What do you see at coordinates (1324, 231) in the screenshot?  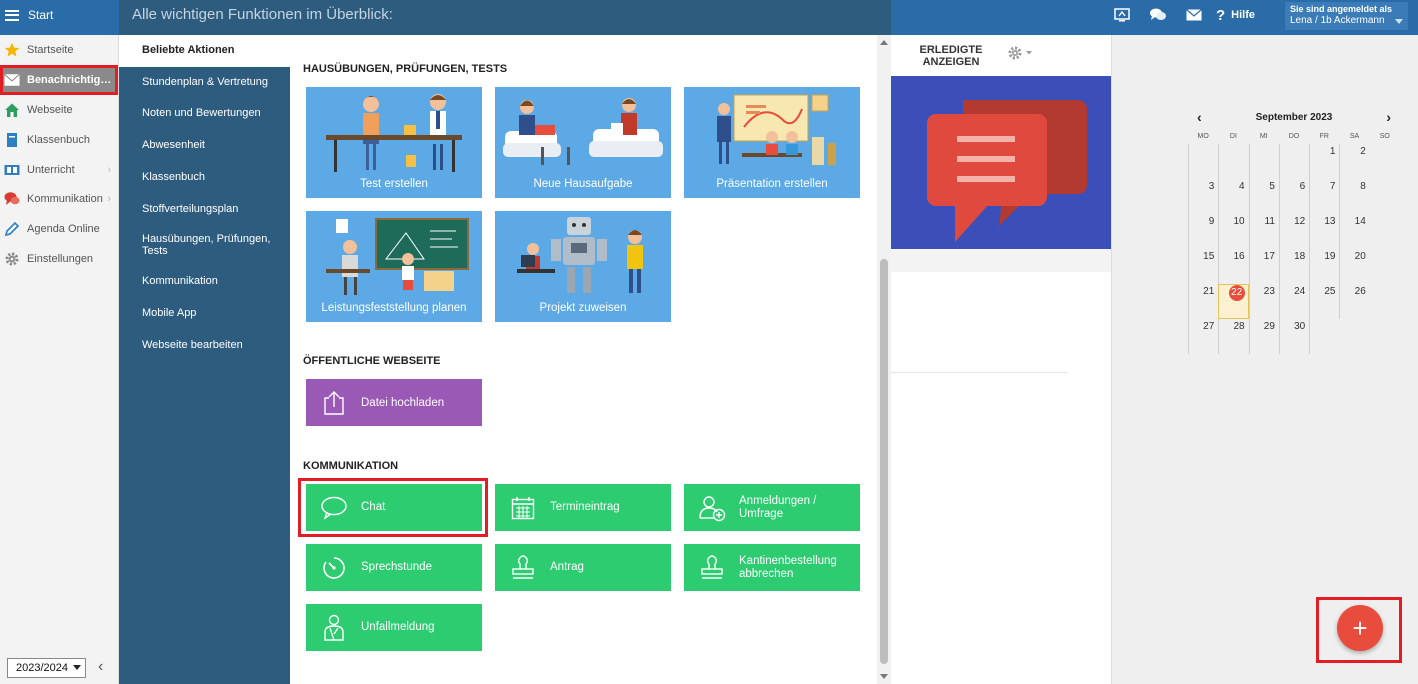 I see `calendar-day: 13` at bounding box center [1324, 231].